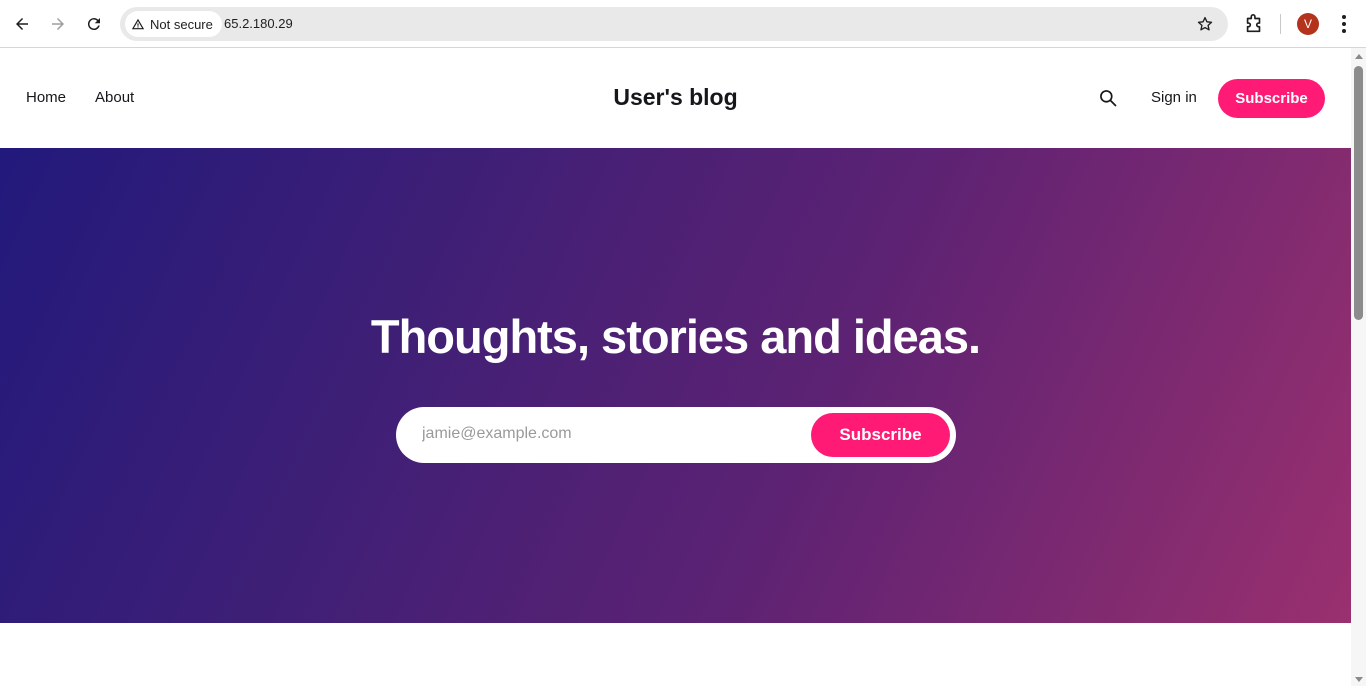  Describe the element at coordinates (1308, 24) in the screenshot. I see `profile-avatar: V` at that location.